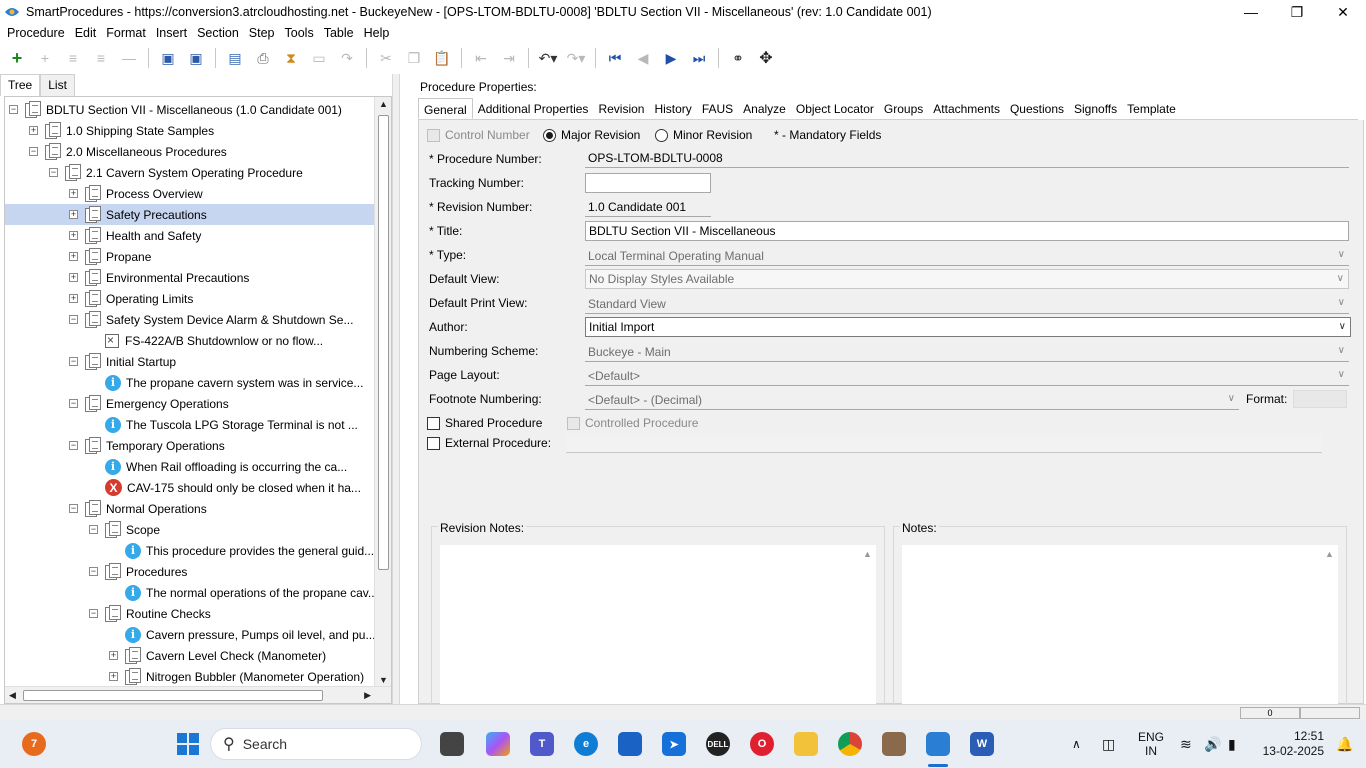 The width and height of the screenshot is (1366, 768). What do you see at coordinates (168, 58) in the screenshot?
I see `save-all-icon: ▣` at bounding box center [168, 58].